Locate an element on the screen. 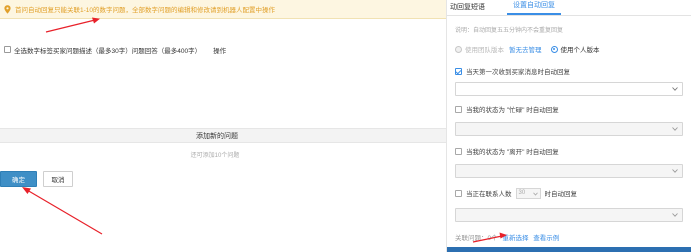 Image resolution: width=691 pixels, height=252 pixels. add-question-button: 添加新的问题 is located at coordinates (223, 135).